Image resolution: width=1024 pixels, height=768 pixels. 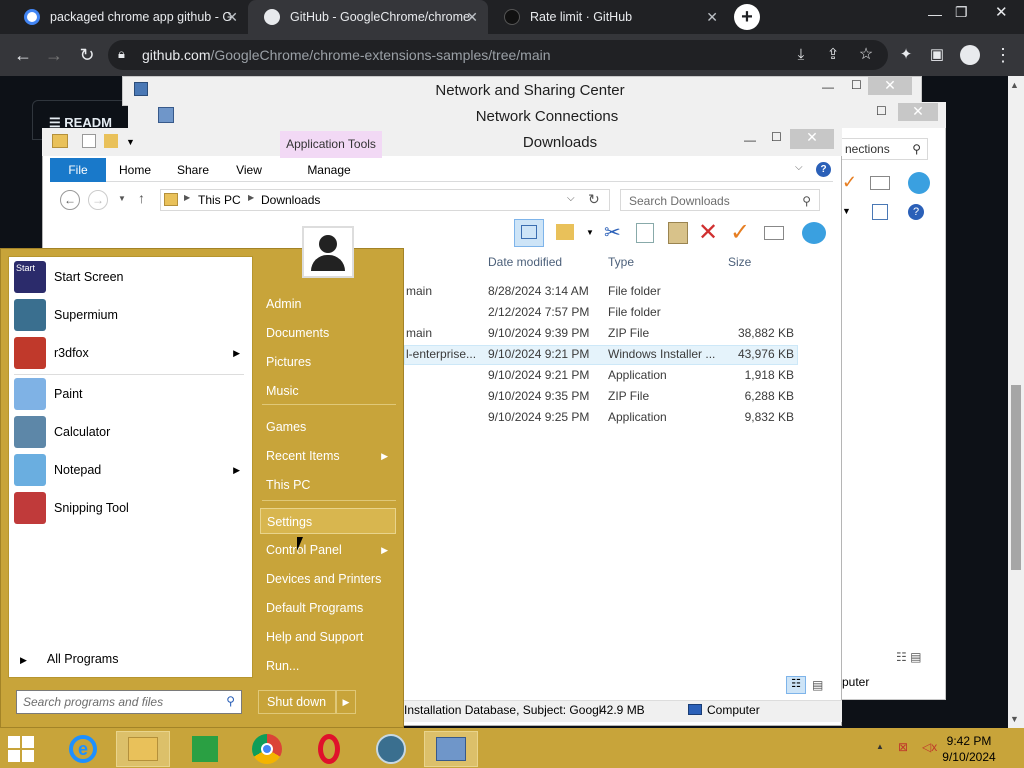 What do you see at coordinates (612, 232) in the screenshot?
I see `cut-icon: ✂` at bounding box center [612, 232].